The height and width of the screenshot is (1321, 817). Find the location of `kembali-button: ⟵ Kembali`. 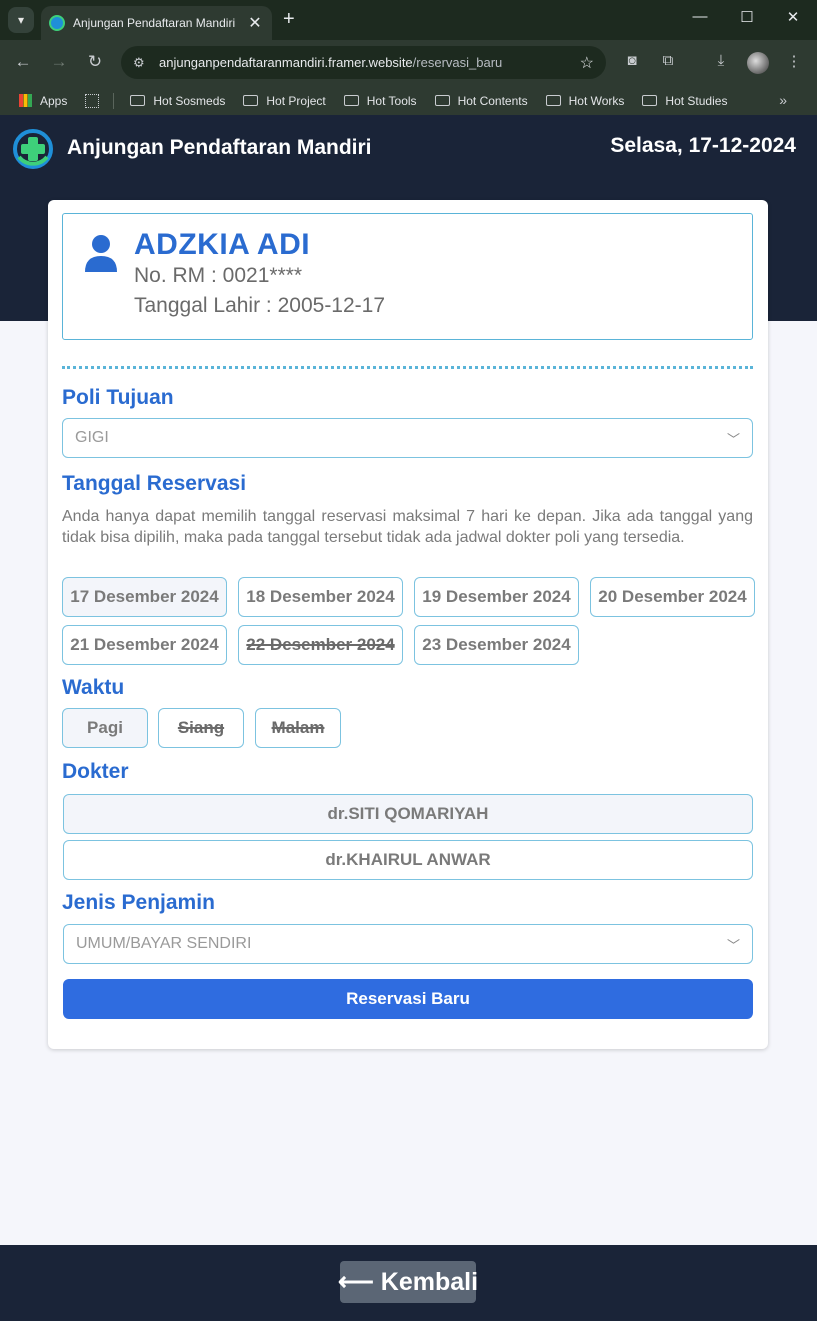

kembali-button: ⟵ Kembali is located at coordinates (408, 1282).